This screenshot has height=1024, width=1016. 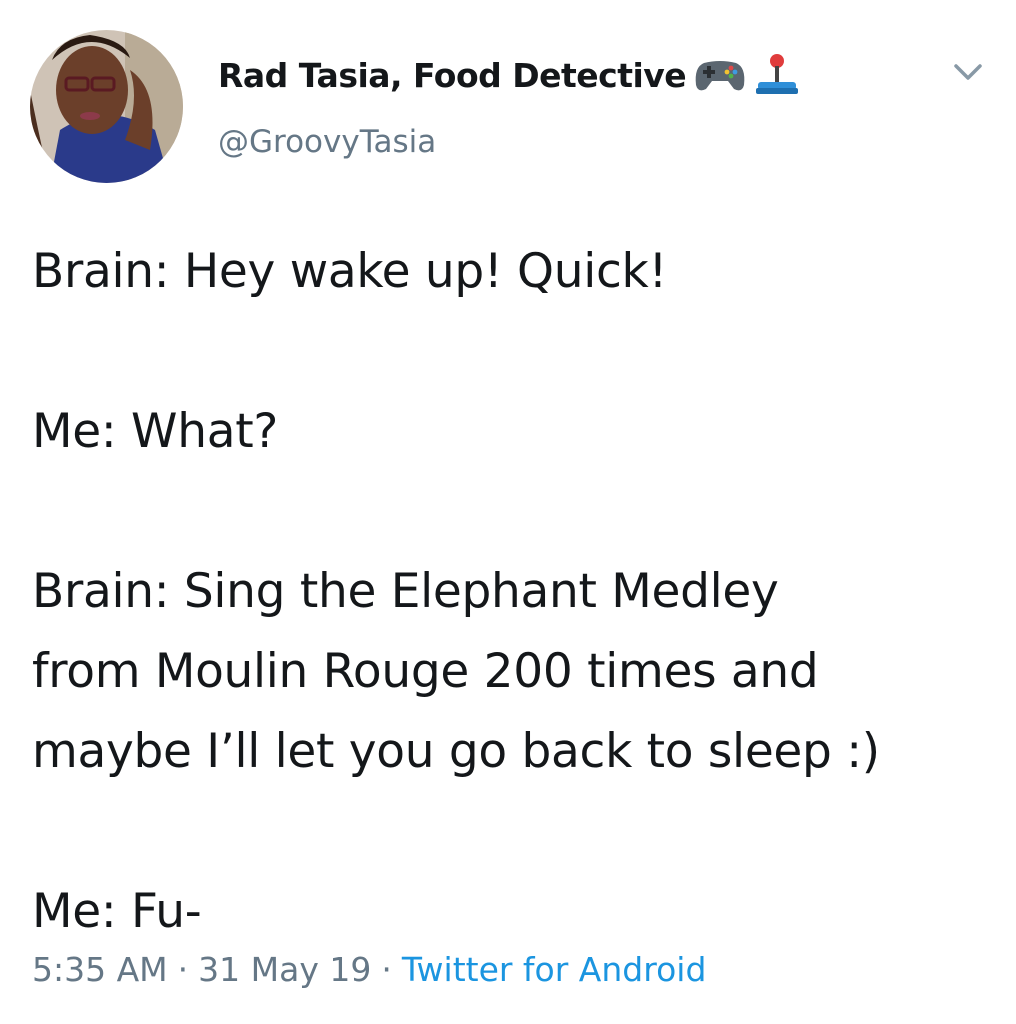 I want to click on chevron-down-icon, so click(x=968, y=72).